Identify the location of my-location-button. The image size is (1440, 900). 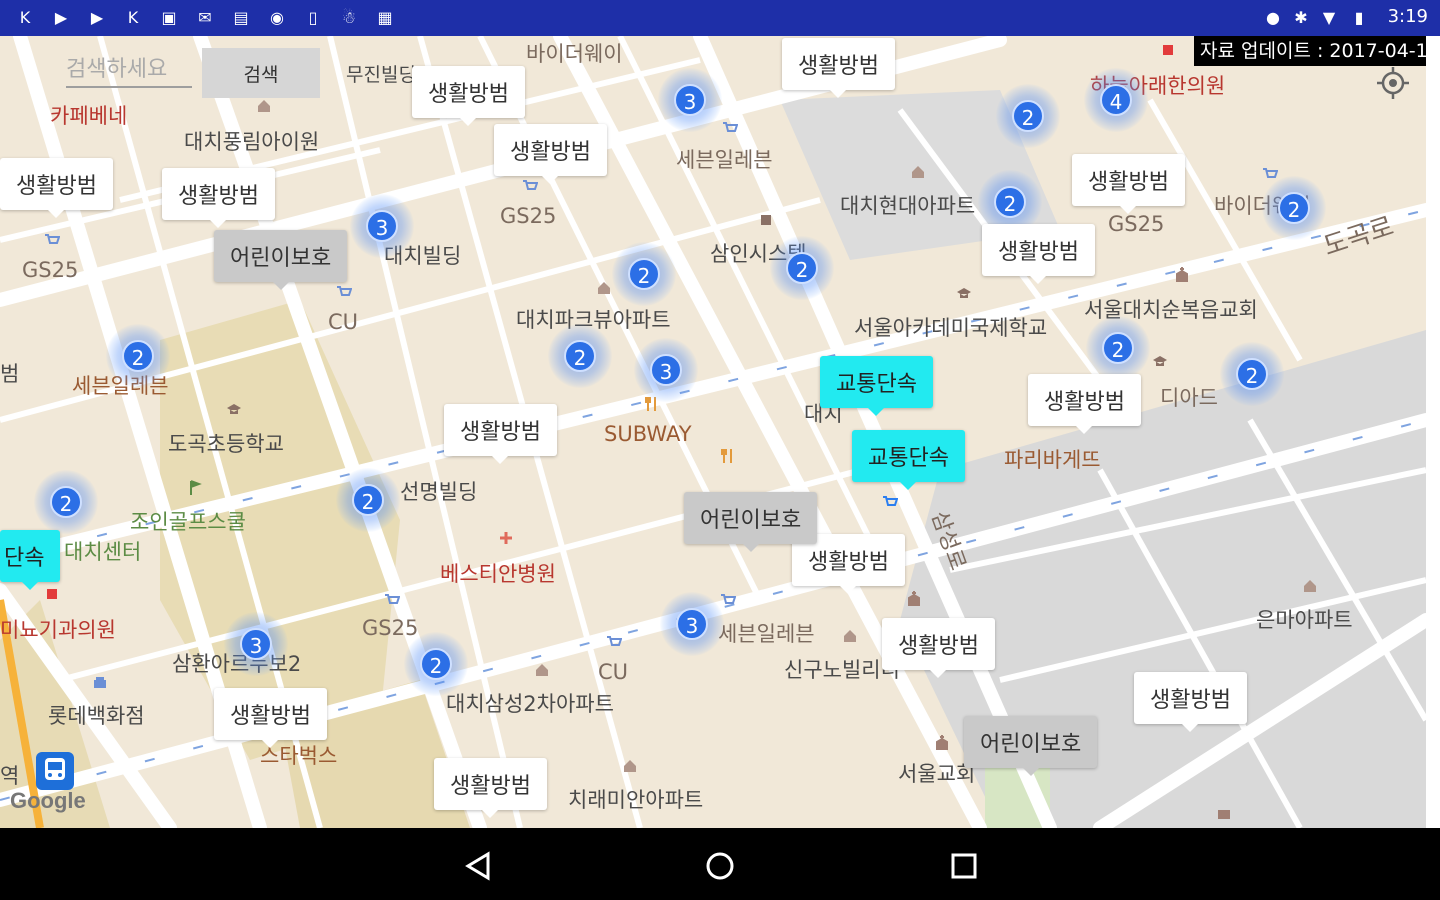
(1393, 83).